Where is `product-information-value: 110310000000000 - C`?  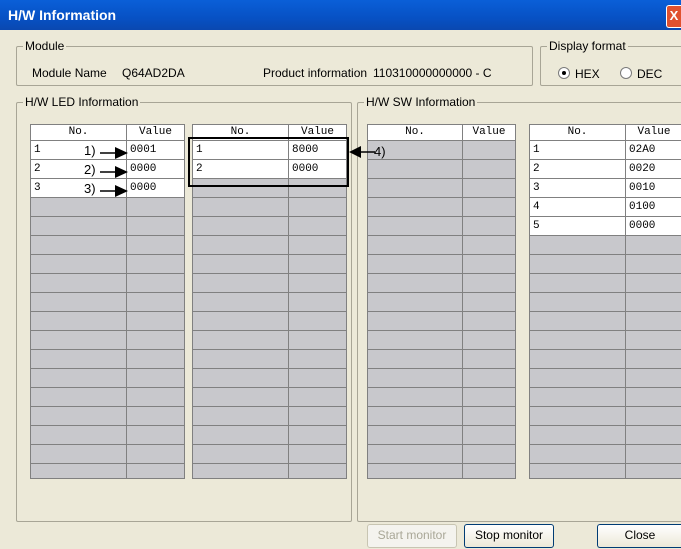
product-information-value: 110310000000000 - C is located at coordinates (432, 73).